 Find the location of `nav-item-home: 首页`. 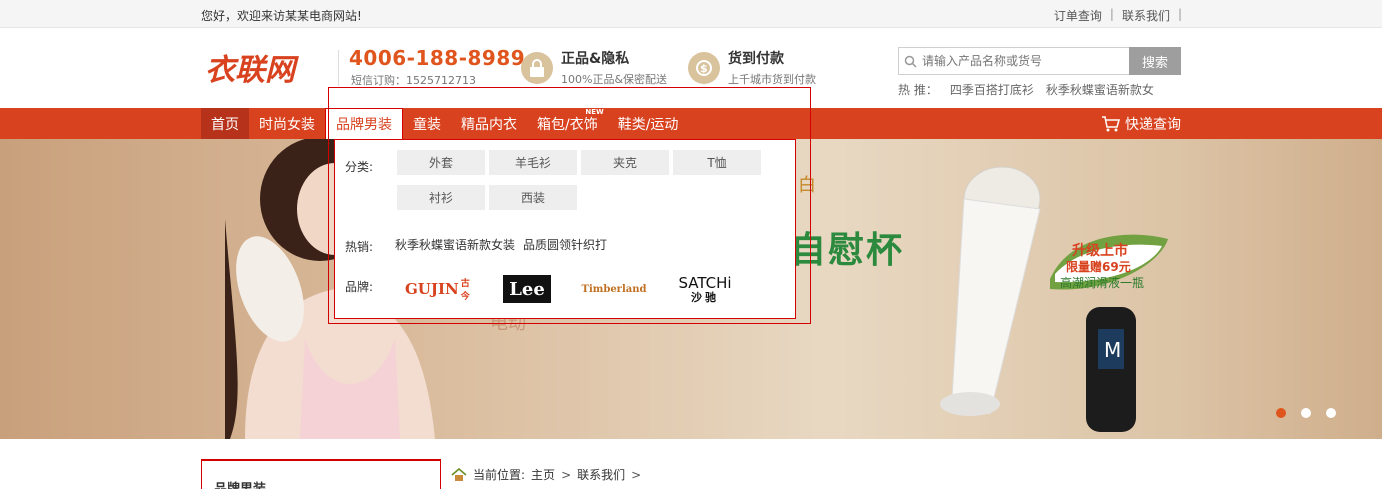

nav-item-home: 首页 is located at coordinates (225, 123).